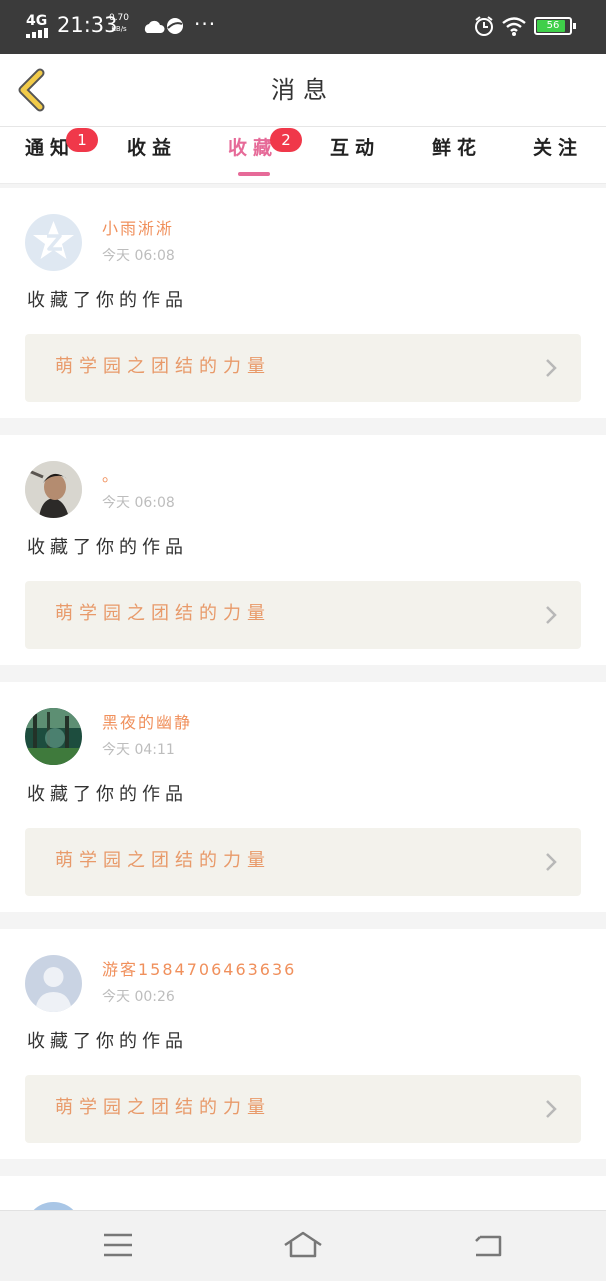 The image size is (606, 1281). I want to click on network-type: 4G, so click(37, 21).